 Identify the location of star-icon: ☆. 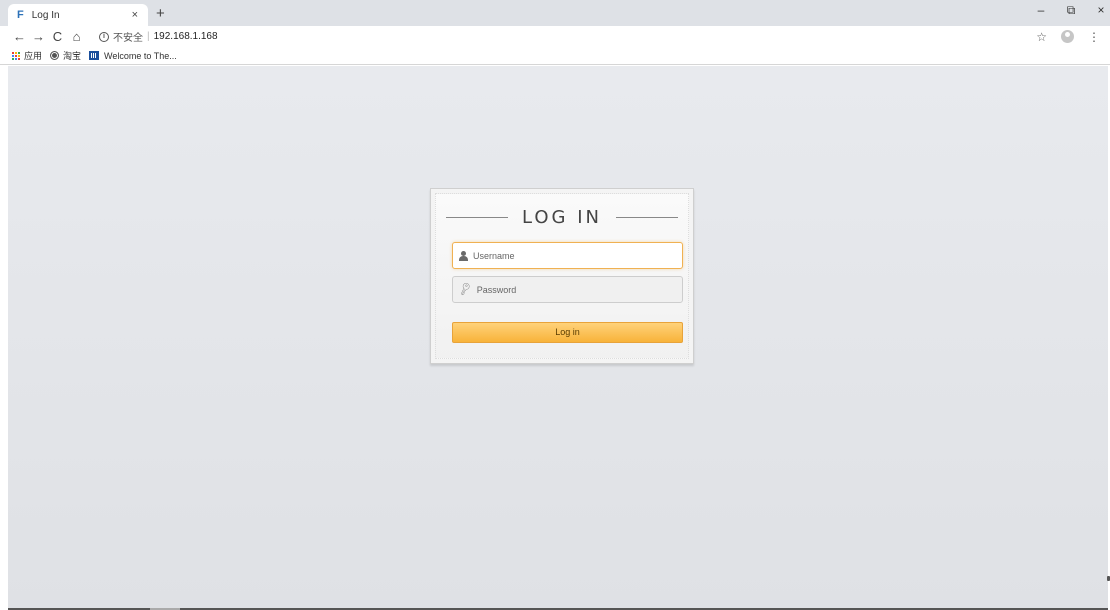
(1041, 37).